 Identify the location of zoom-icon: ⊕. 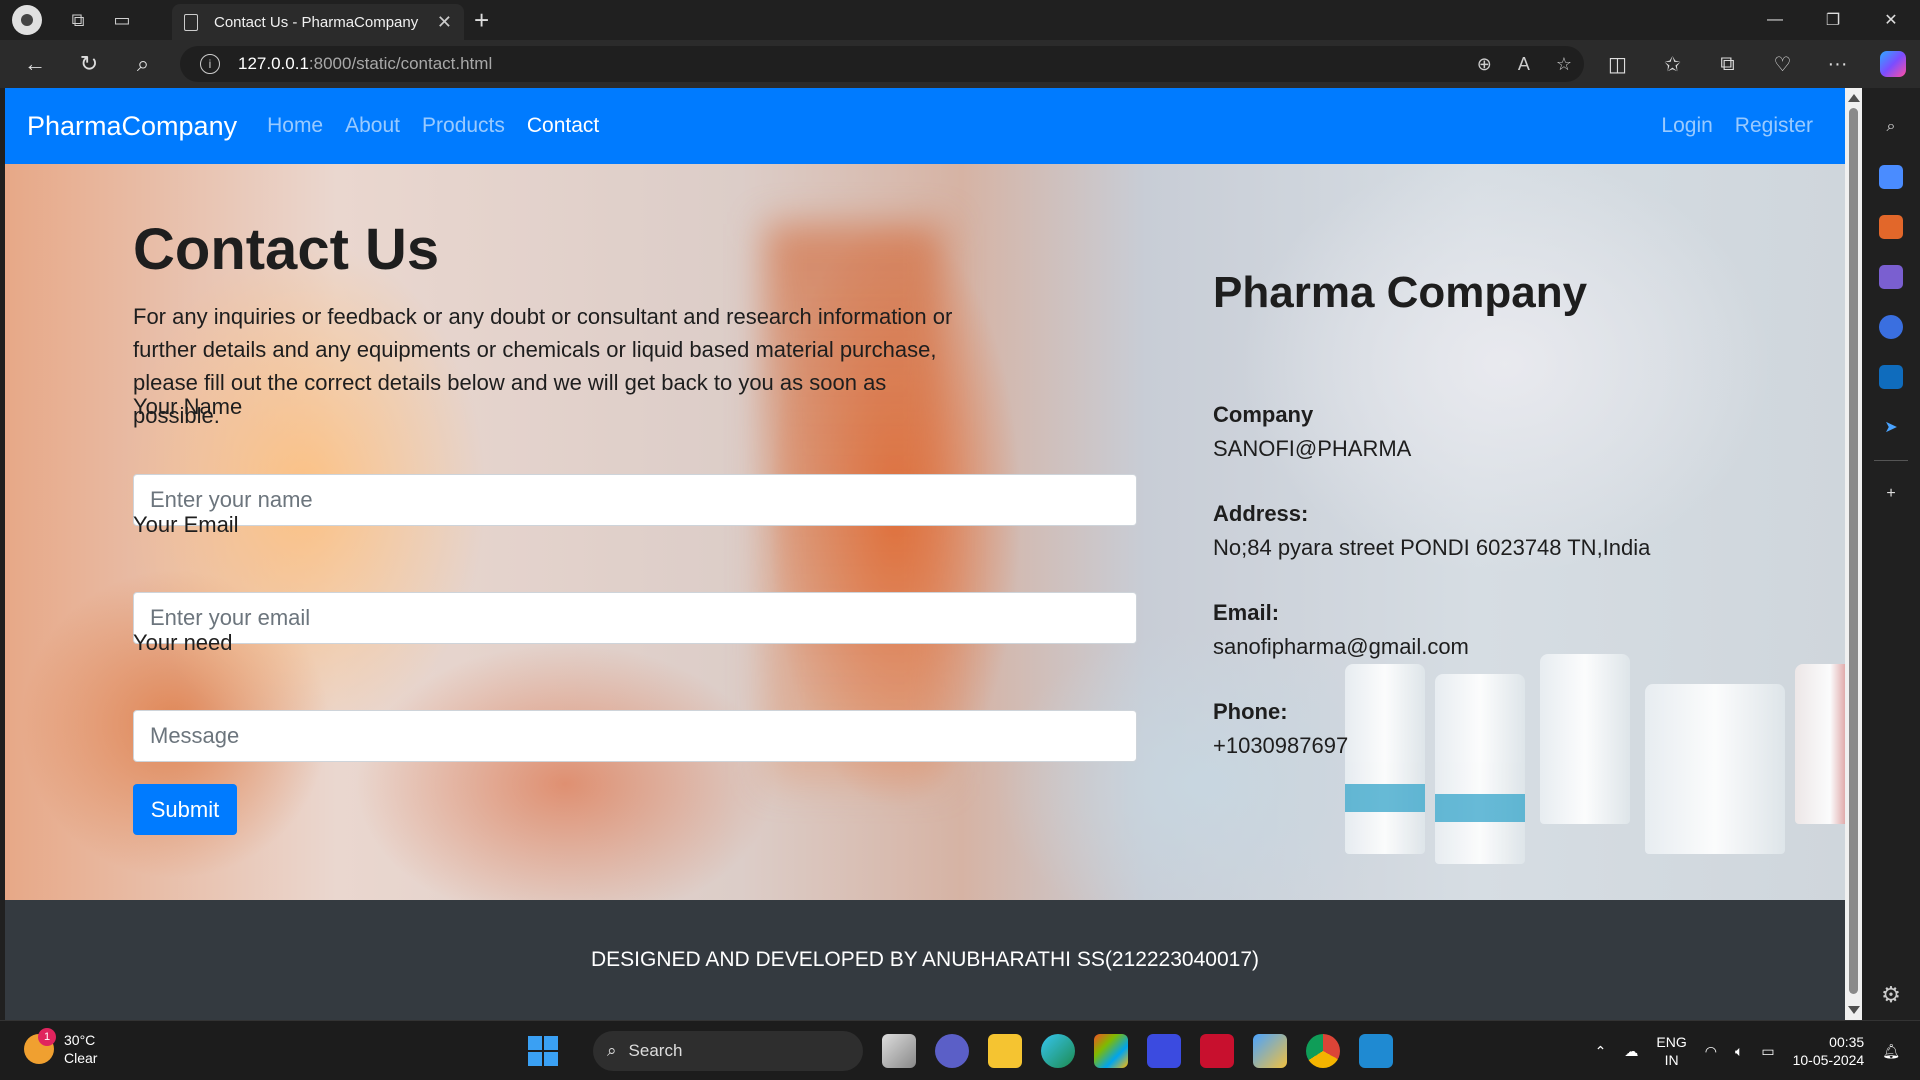
(1484, 64).